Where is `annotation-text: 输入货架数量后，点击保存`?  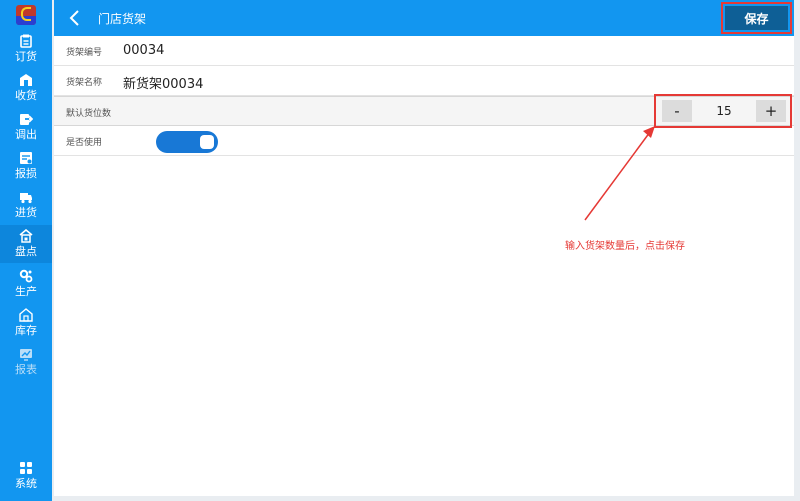 annotation-text: 输入货架数量后，点击保存 is located at coordinates (625, 246).